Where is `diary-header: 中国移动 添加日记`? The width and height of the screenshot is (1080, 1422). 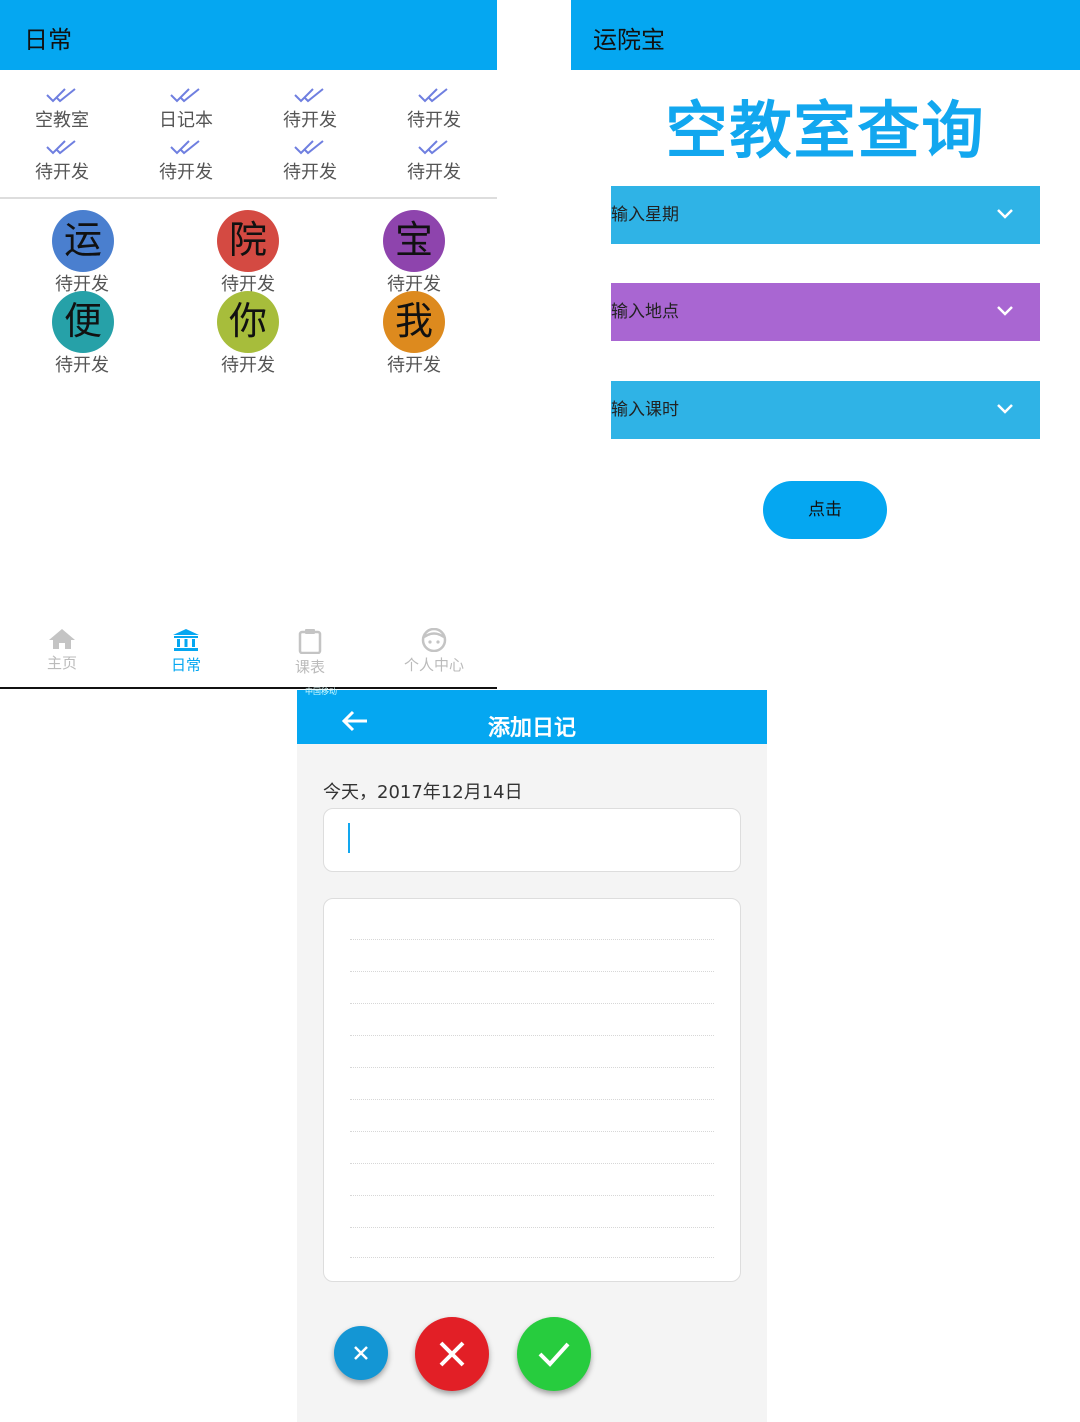
diary-header: 中国移动 添加日记 is located at coordinates (532, 715).